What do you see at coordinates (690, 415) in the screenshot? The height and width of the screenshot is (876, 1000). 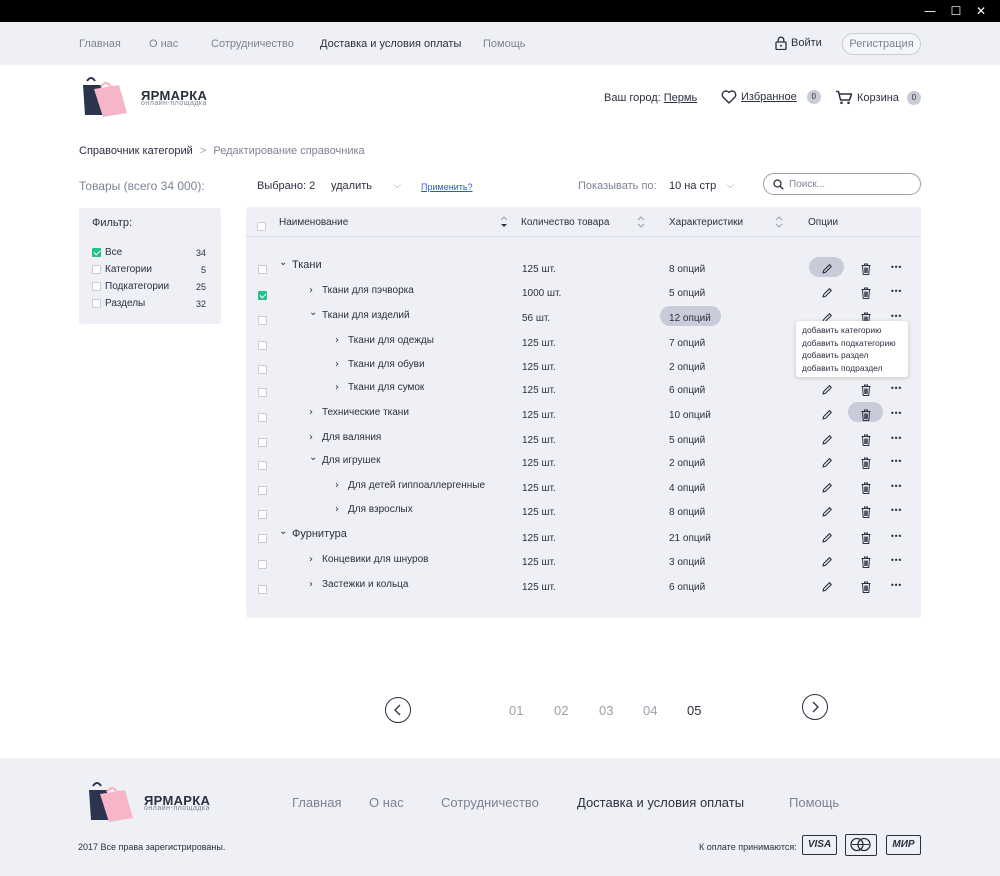 I see `row-specs: 10 опций` at bounding box center [690, 415].